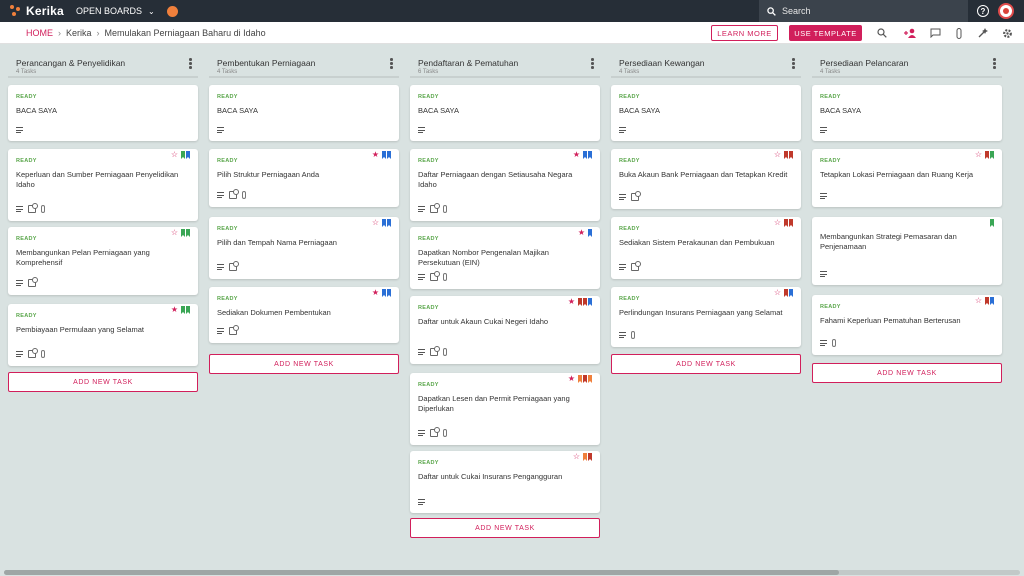 The image size is (1024, 576). Describe the element at coordinates (308, 60) in the screenshot. I see `column-title: Pembentukan Perniagaan` at that location.